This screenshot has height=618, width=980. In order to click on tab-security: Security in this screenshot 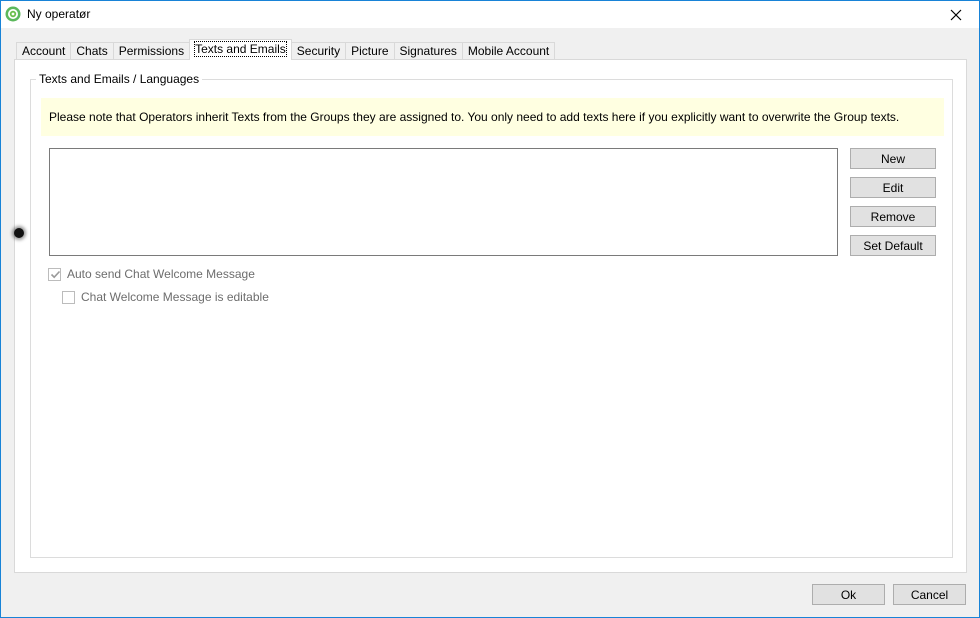, I will do `click(318, 51)`.